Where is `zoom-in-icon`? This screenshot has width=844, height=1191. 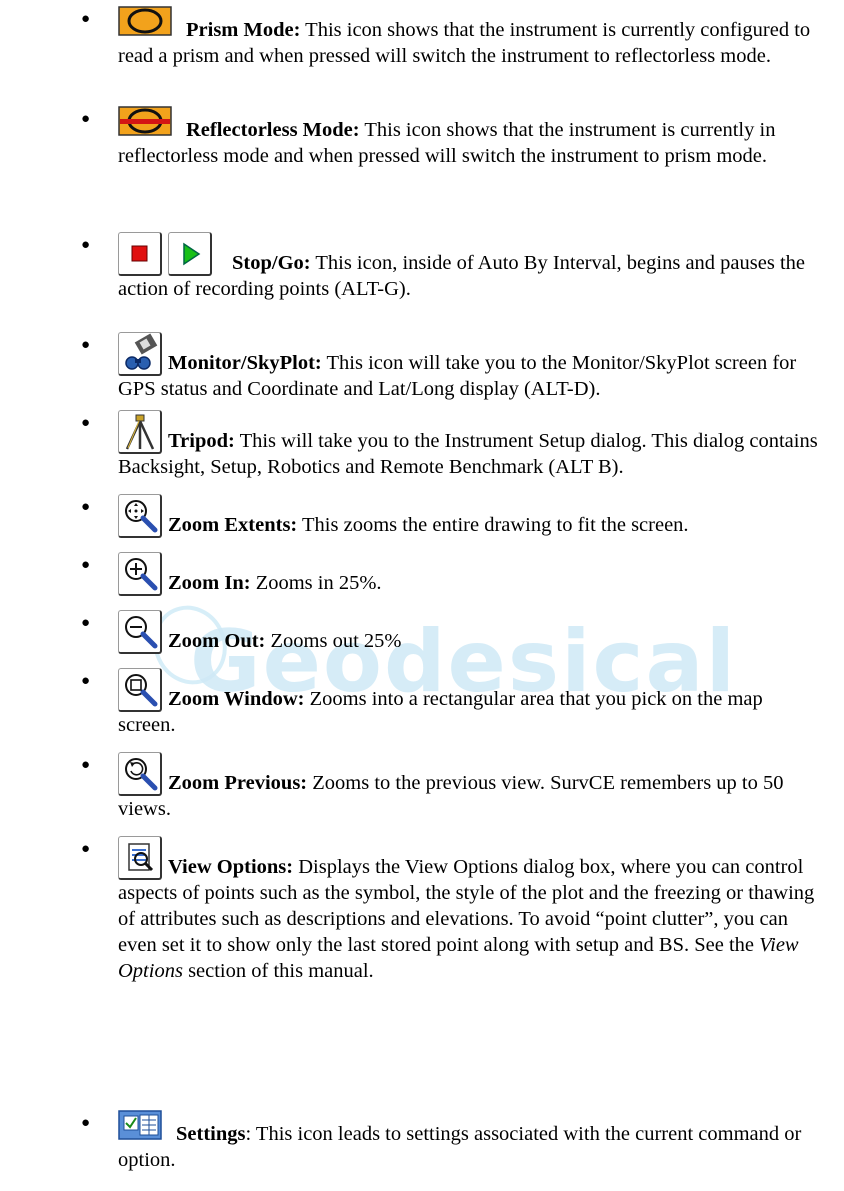
zoom-in-icon is located at coordinates (140, 574).